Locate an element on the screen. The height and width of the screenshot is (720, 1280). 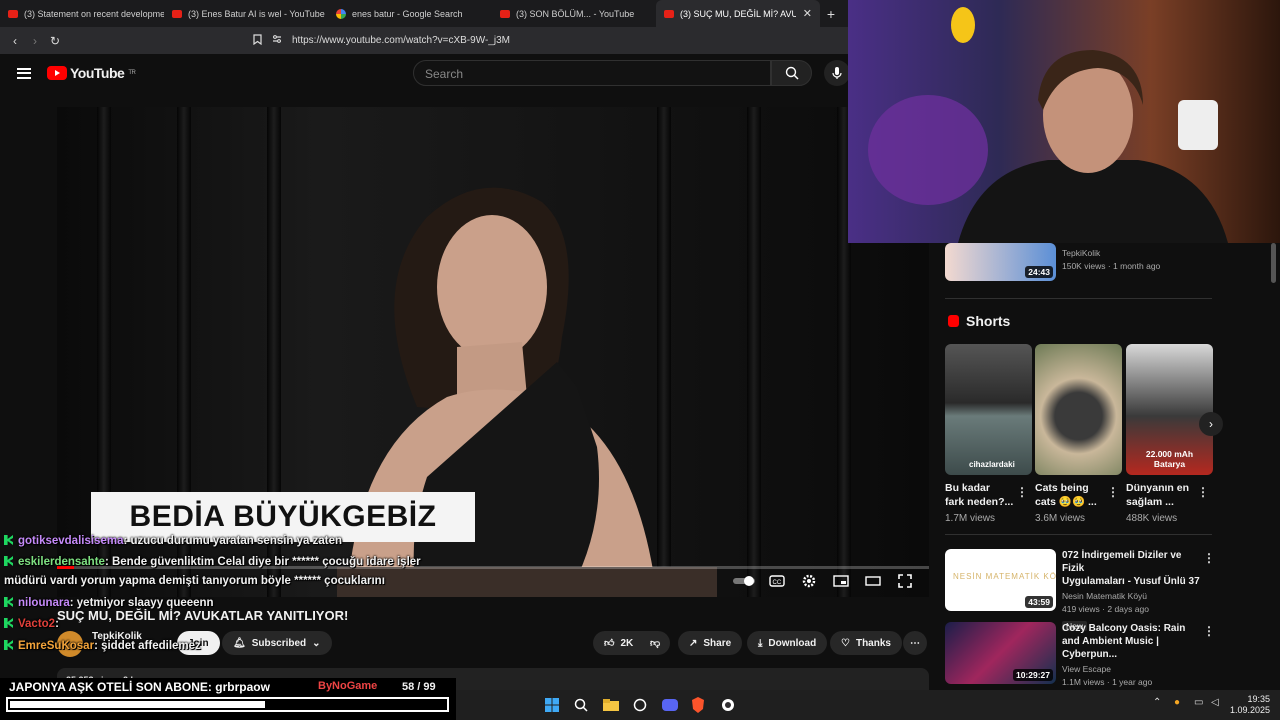
browser-tab: (3) Statement on recent developmen is located at coordinates (82, 13).